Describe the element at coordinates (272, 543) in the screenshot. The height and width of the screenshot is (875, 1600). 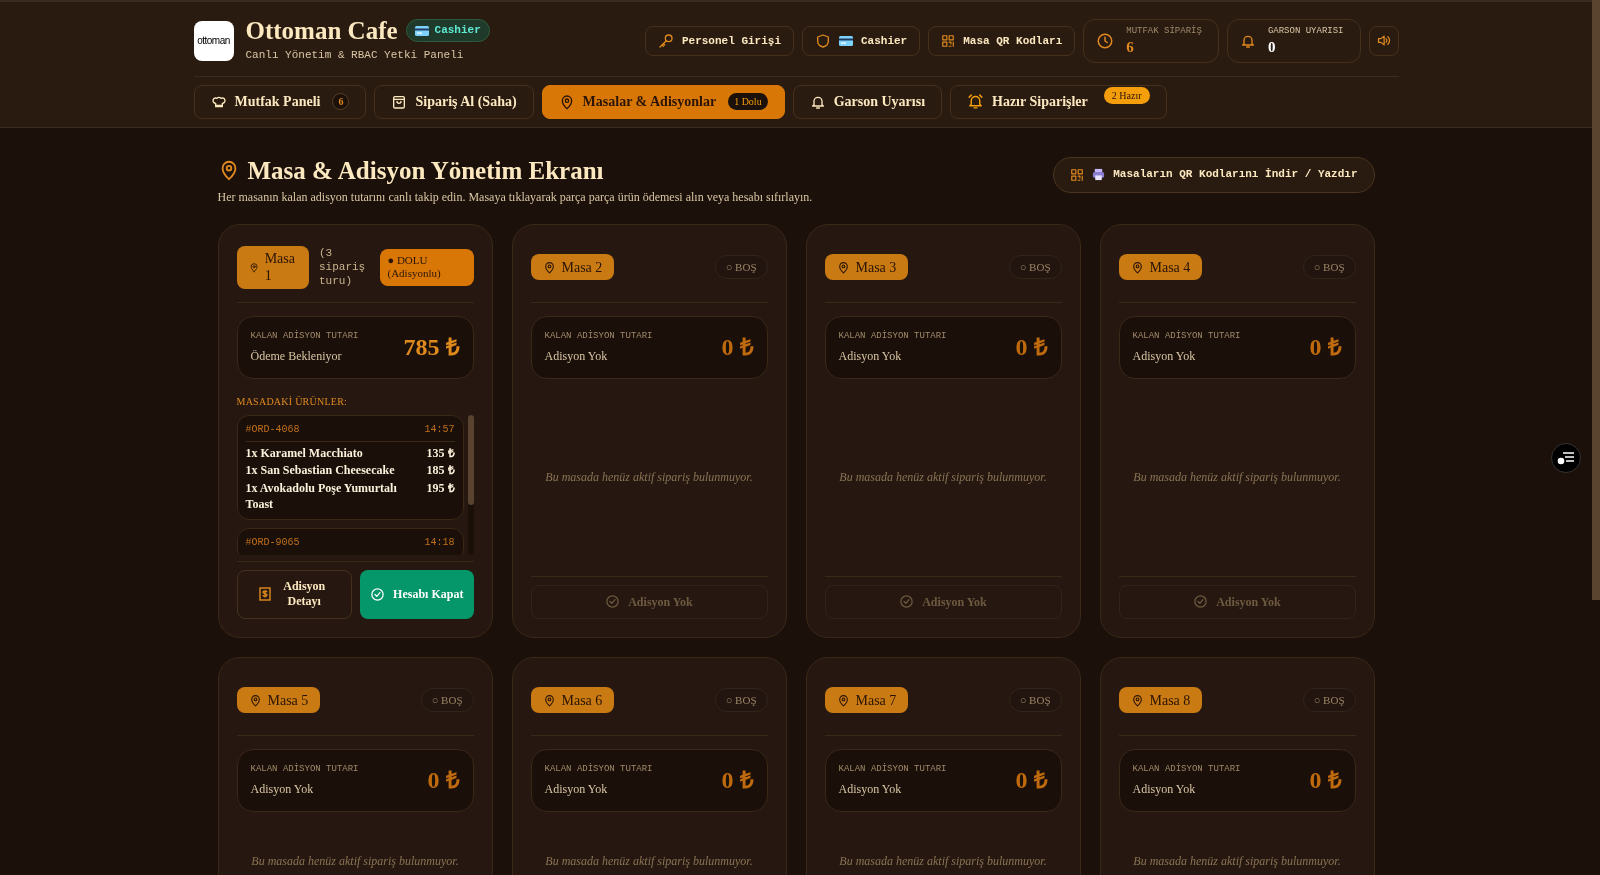
I see `order-id: #ORD-9065` at that location.